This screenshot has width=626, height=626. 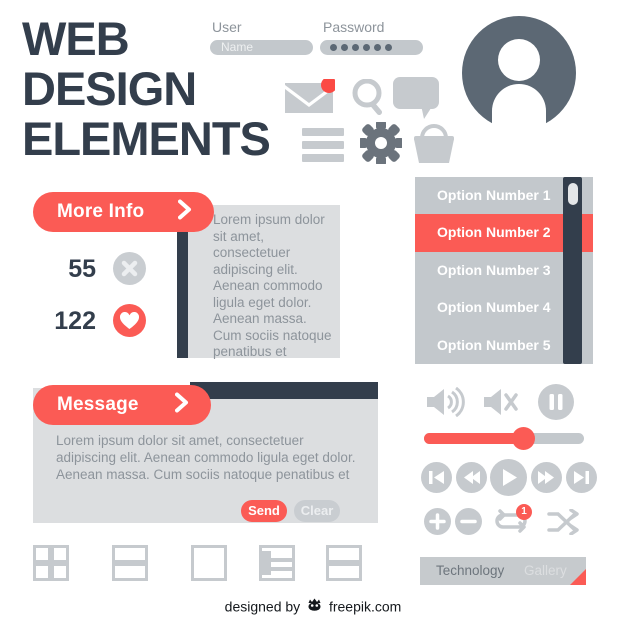 I want to click on skip-to-end-icon, so click(x=581, y=480).